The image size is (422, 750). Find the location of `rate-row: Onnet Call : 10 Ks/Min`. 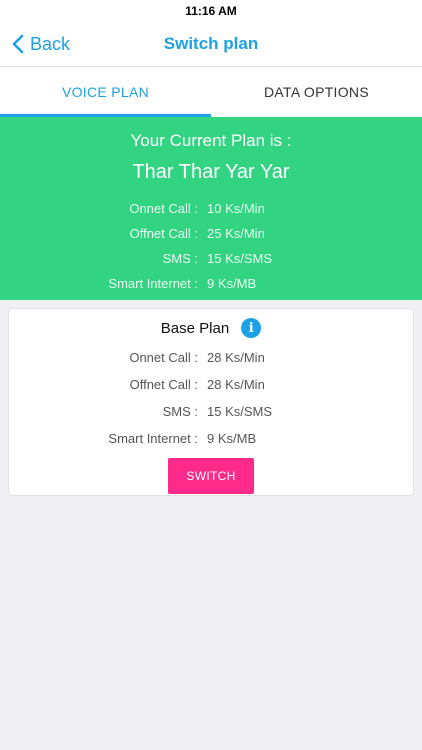

rate-row: Onnet Call : 10 Ks/Min is located at coordinates (211, 208).